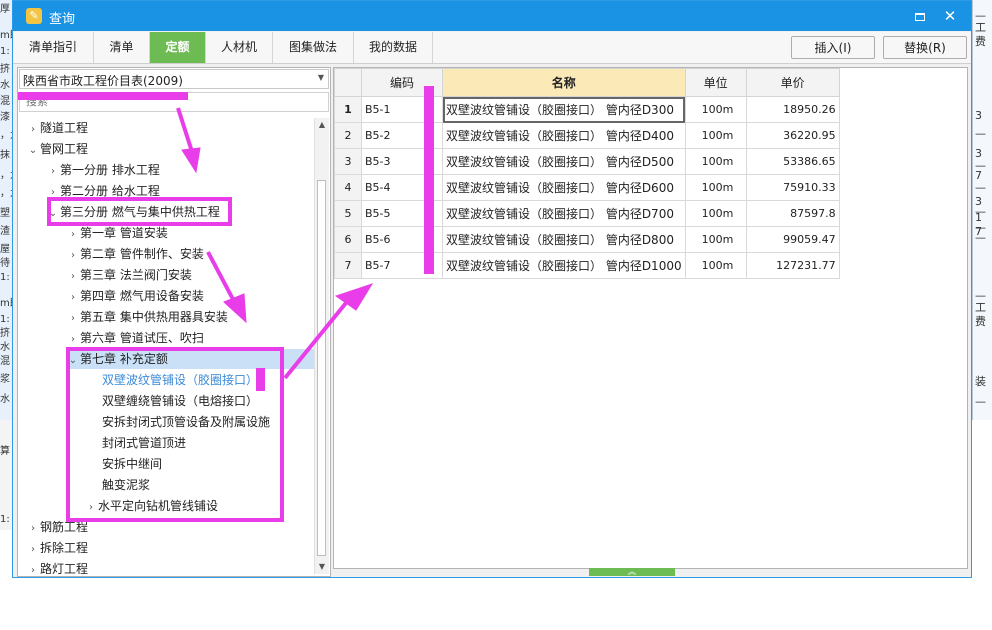 This screenshot has height=630, width=992. What do you see at coordinates (5, 249) in the screenshot?
I see `background-text: 屋` at bounding box center [5, 249].